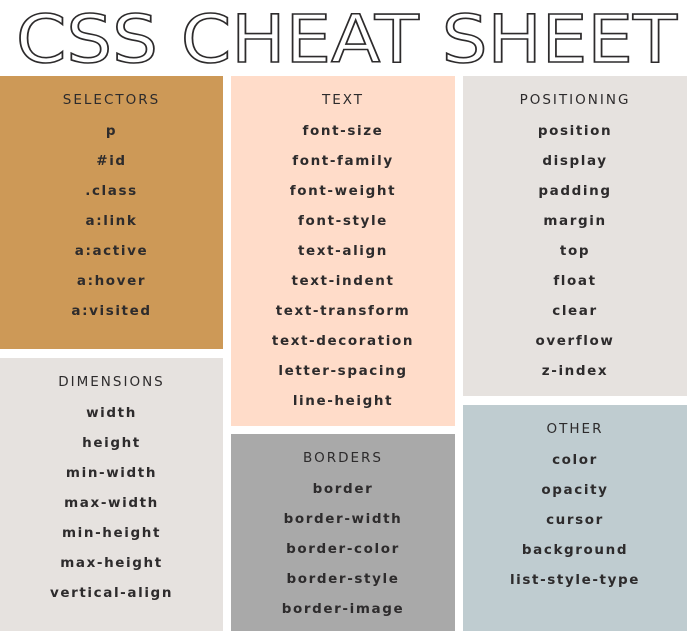 This screenshot has width=687, height=631. What do you see at coordinates (111, 191) in the screenshot?
I see `property-item: .class` at bounding box center [111, 191].